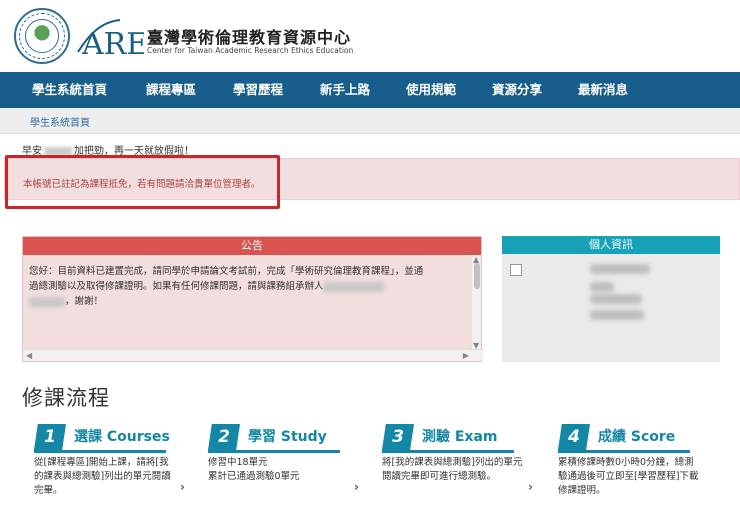 This screenshot has height=510, width=740. Describe the element at coordinates (69, 90) in the screenshot. I see `nav-item-student-home: 學生系統首頁` at that location.